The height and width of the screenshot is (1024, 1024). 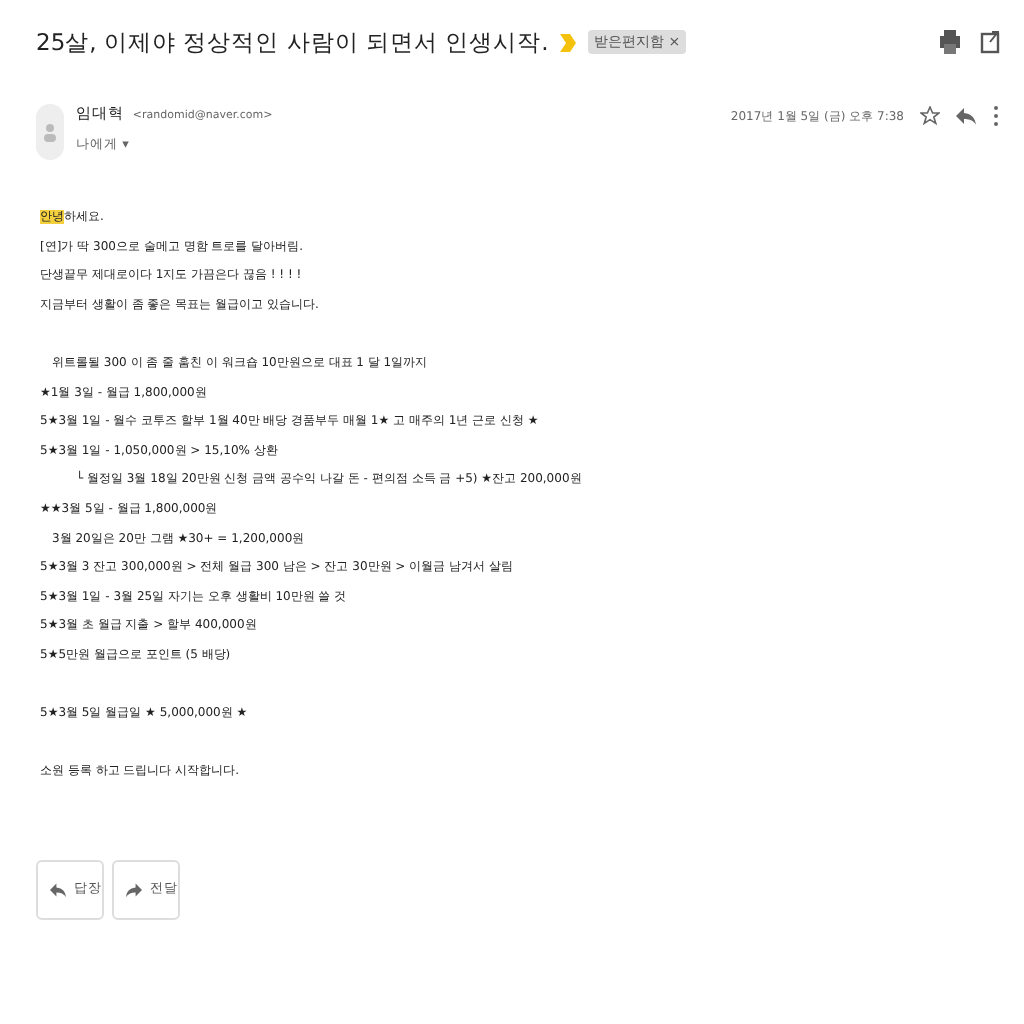 What do you see at coordinates (996, 116) in the screenshot?
I see `more-icon` at bounding box center [996, 116].